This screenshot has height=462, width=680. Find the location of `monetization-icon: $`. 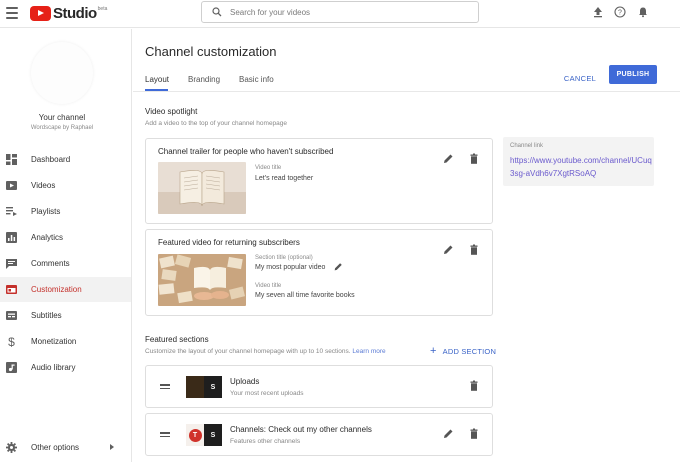

monetization-icon: $ is located at coordinates (11, 341).